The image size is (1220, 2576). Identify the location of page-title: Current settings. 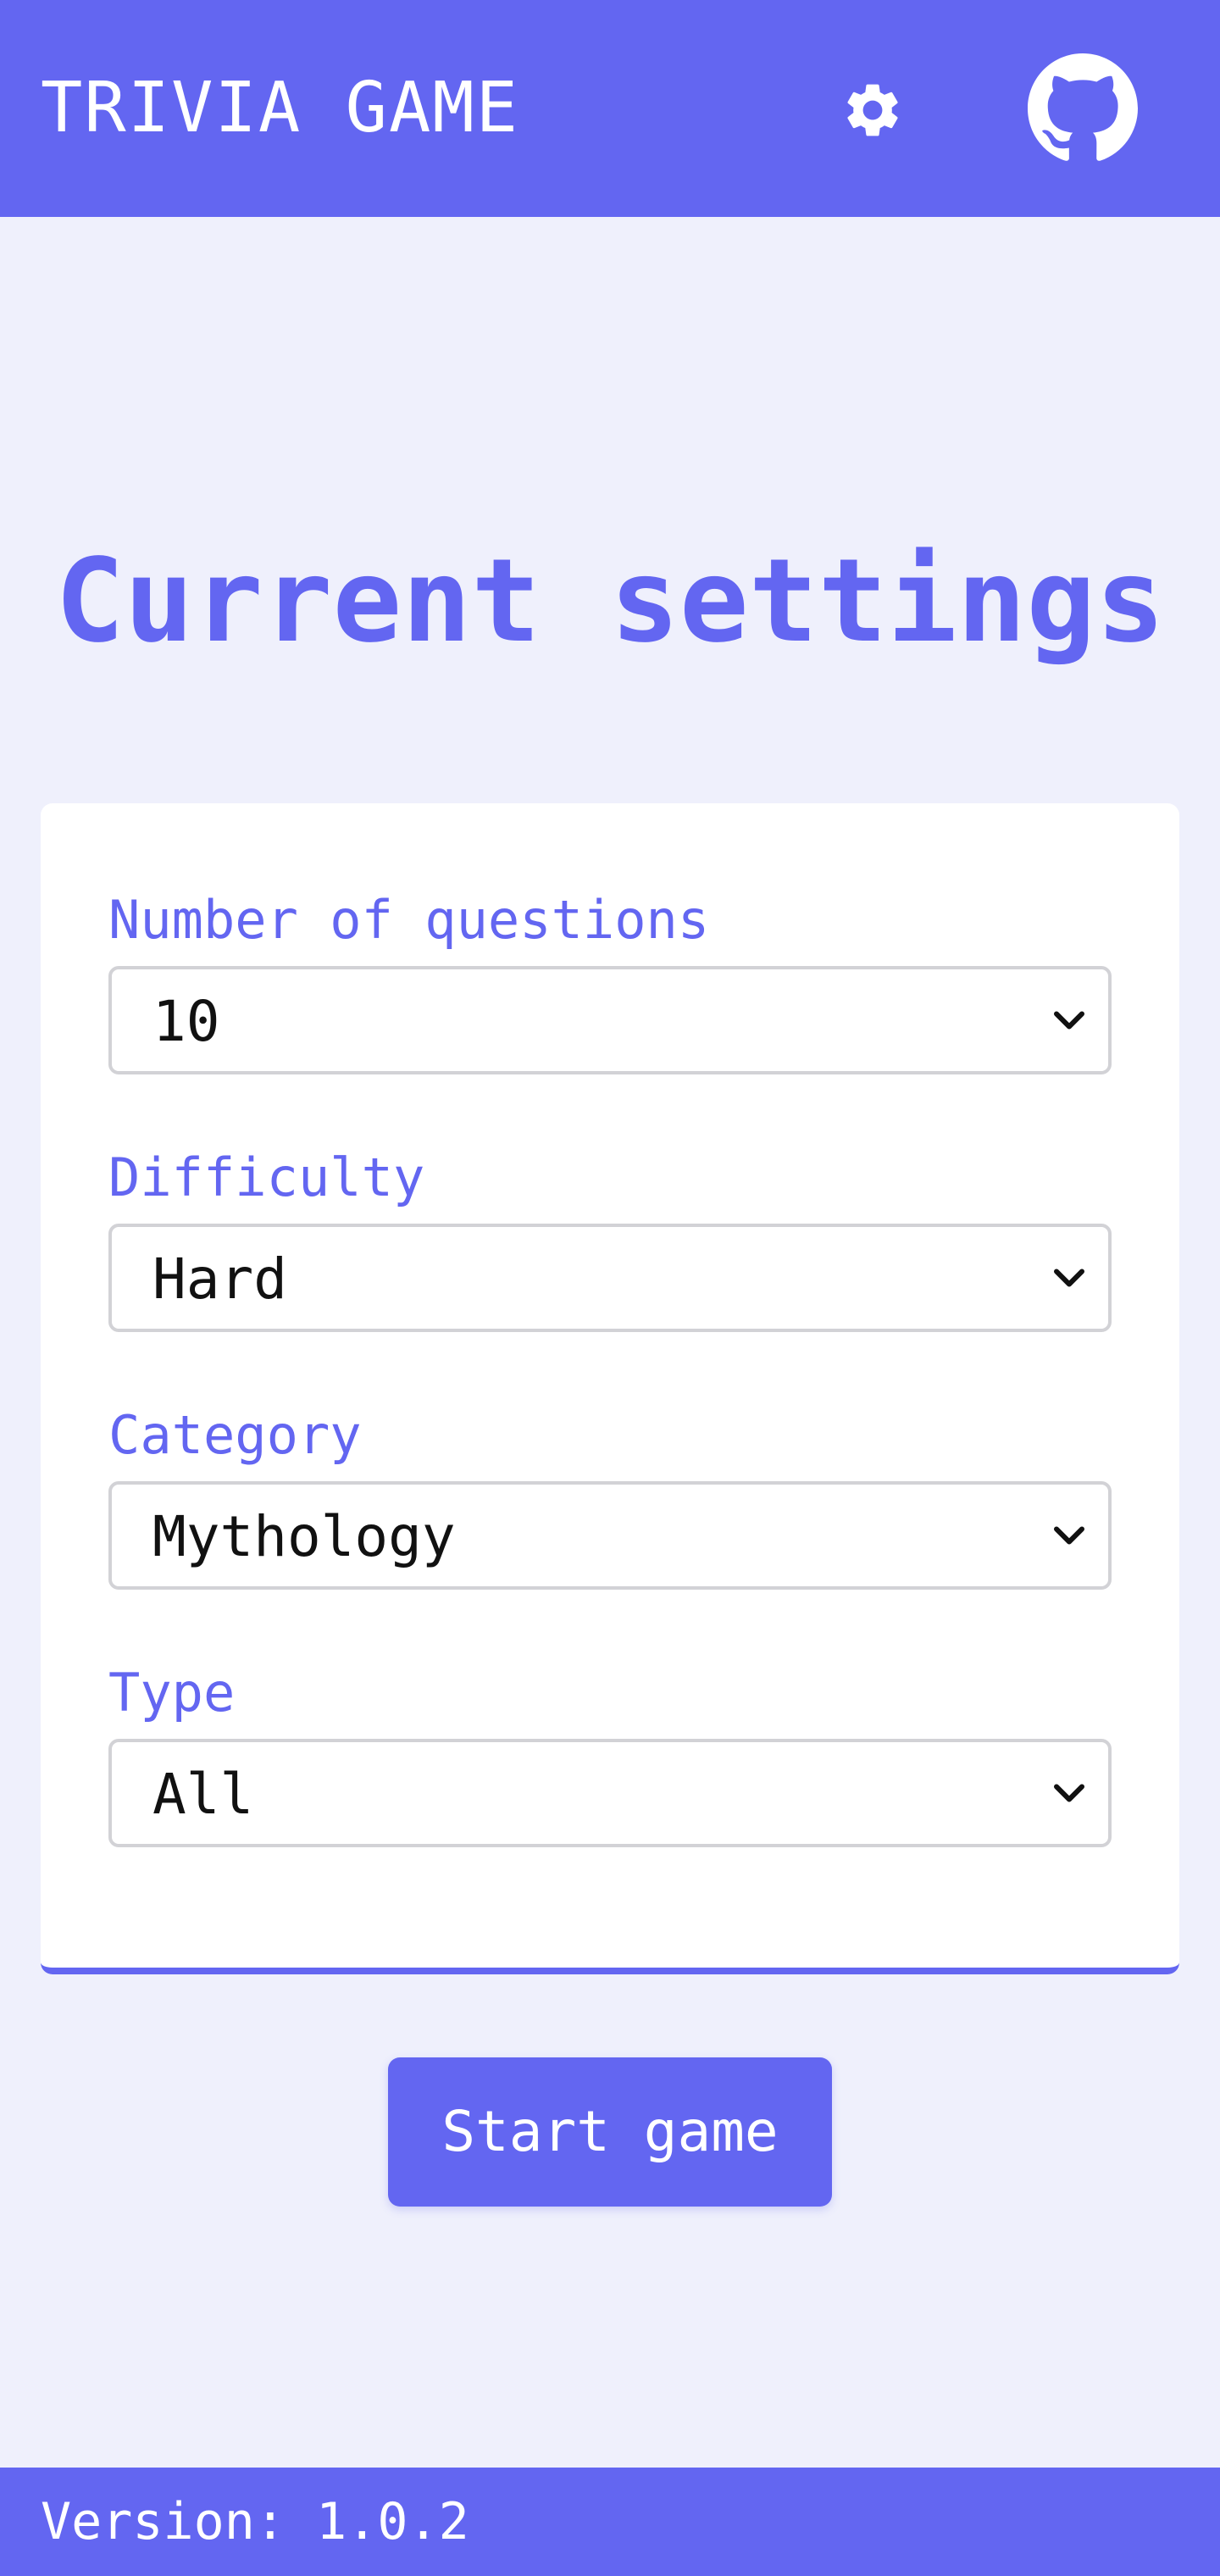
(610, 602).